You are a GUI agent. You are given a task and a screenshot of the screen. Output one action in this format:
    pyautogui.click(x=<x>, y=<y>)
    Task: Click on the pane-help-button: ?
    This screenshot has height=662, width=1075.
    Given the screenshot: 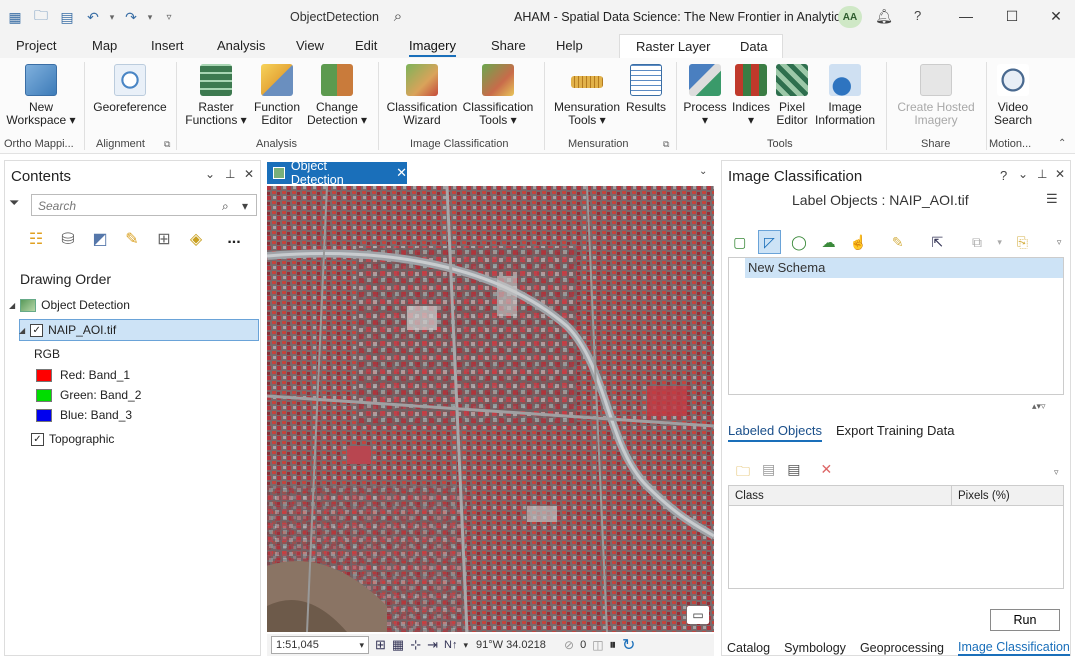 What is the action you would take?
    pyautogui.click(x=1003, y=175)
    